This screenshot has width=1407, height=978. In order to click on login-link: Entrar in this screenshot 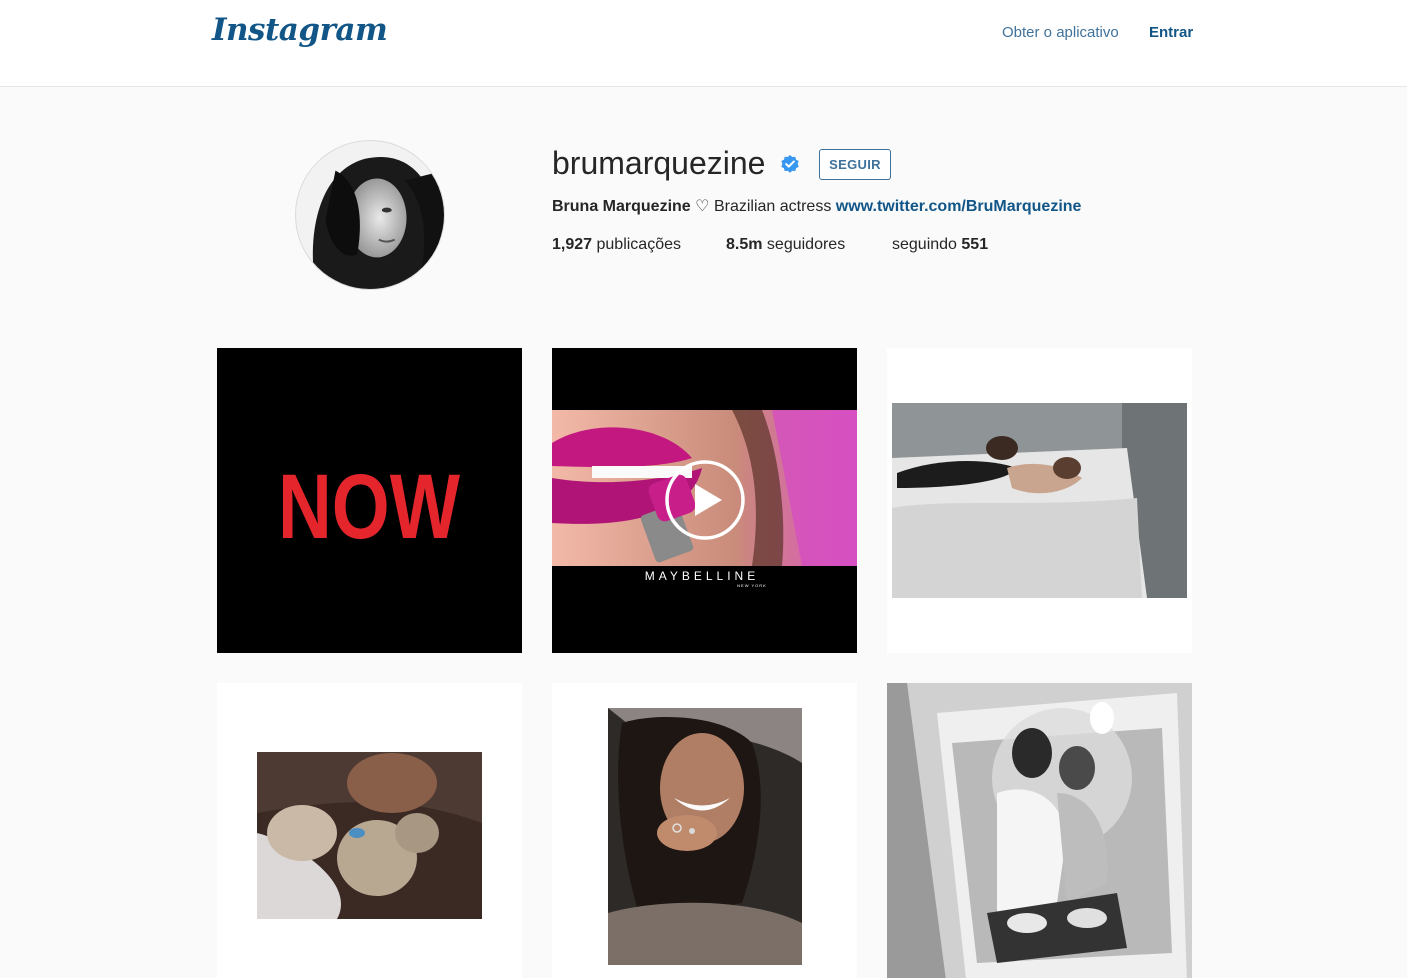, I will do `click(1171, 32)`.